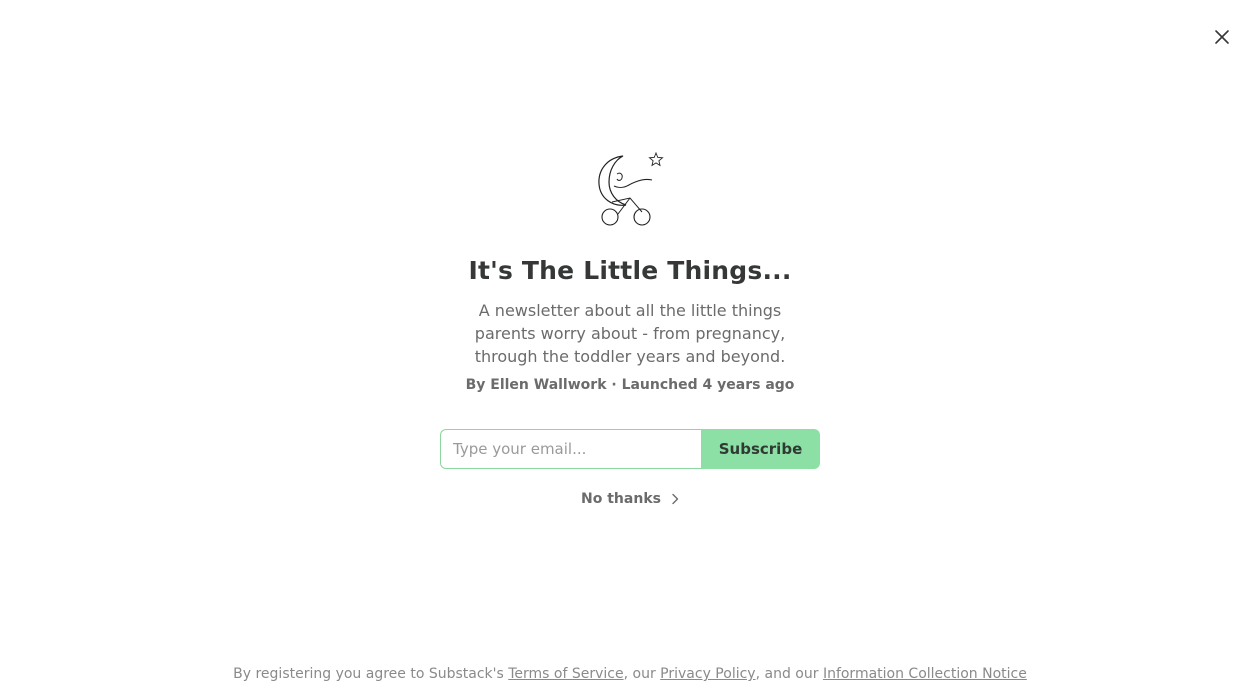  Describe the element at coordinates (707, 674) in the screenshot. I see `privacy-policy-link: Privacy Policy` at that location.